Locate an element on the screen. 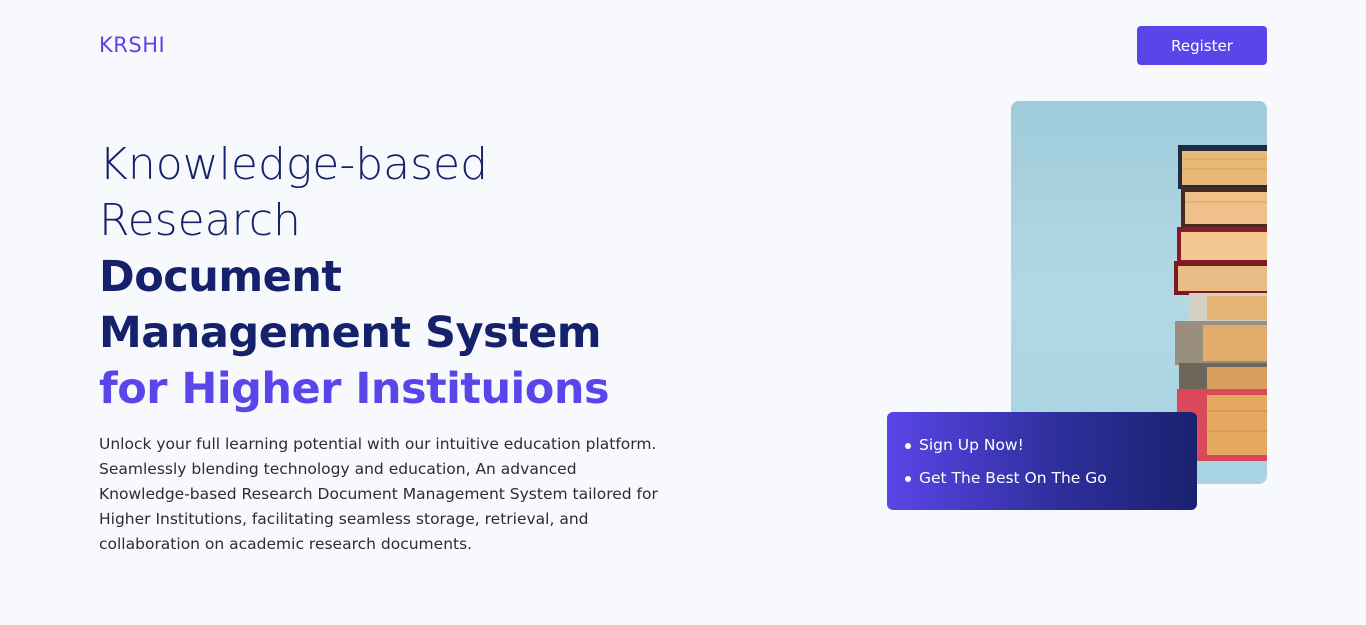 The height and width of the screenshot is (625, 1366). register-button: Register is located at coordinates (1202, 45).